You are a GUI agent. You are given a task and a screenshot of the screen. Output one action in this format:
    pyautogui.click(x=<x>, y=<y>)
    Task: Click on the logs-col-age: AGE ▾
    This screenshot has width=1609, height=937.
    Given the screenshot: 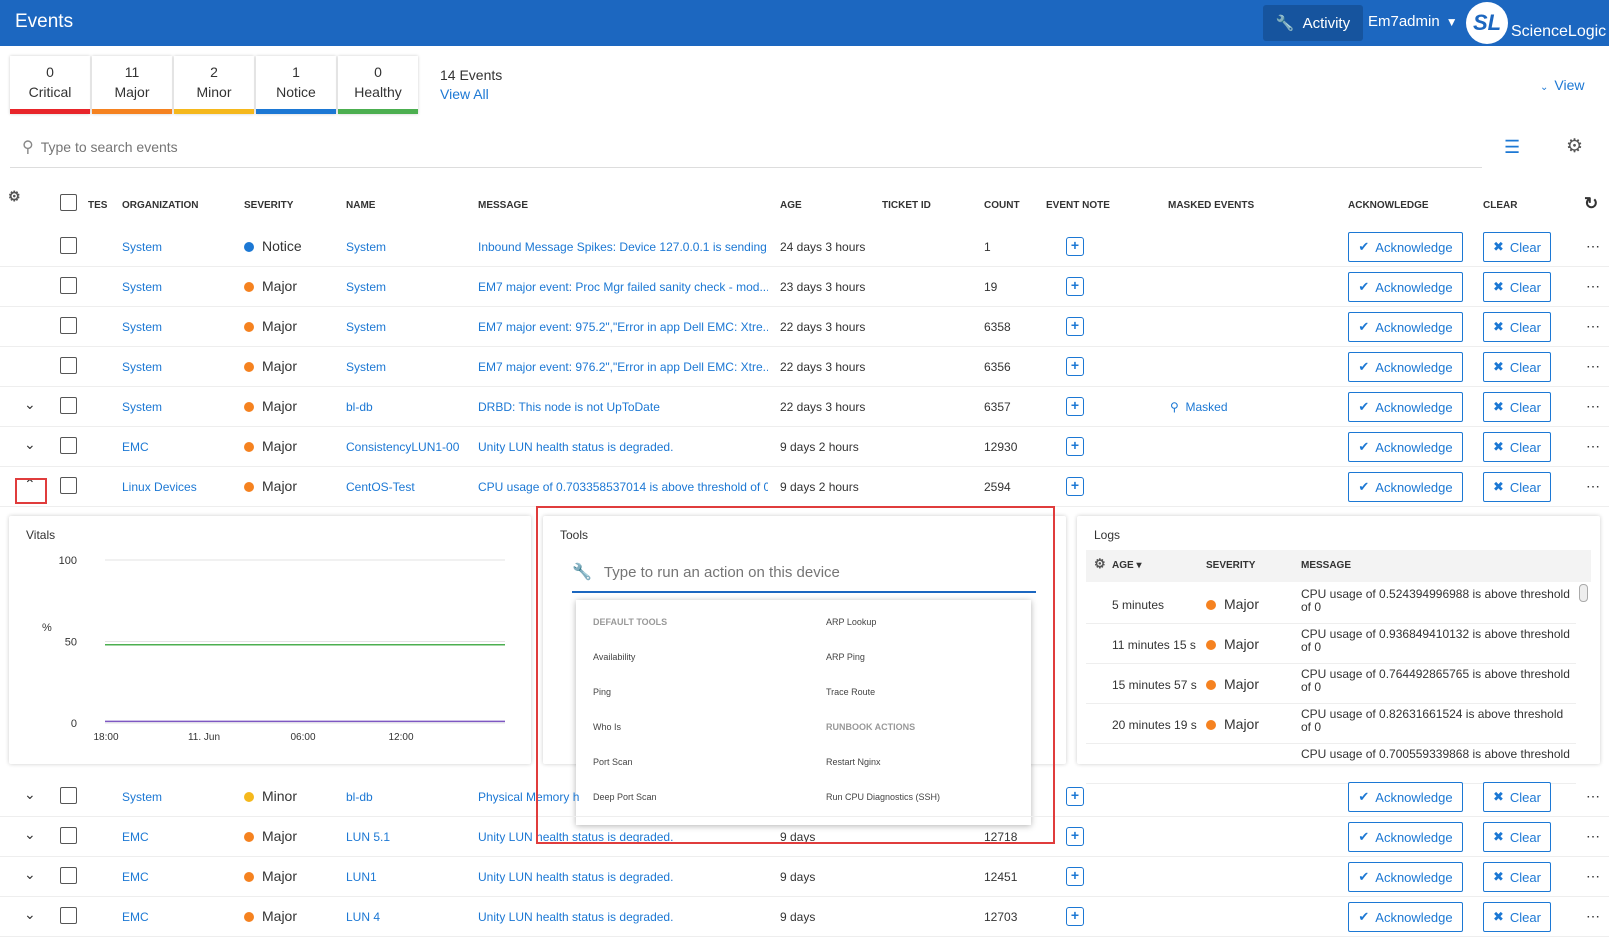 What is the action you would take?
    pyautogui.click(x=1126, y=565)
    